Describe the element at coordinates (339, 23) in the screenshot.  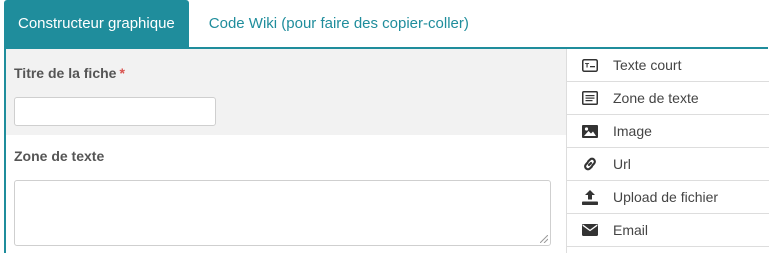
I see `tab-code-wiki: Code Wiki (pour faire des copier-coller)` at that location.